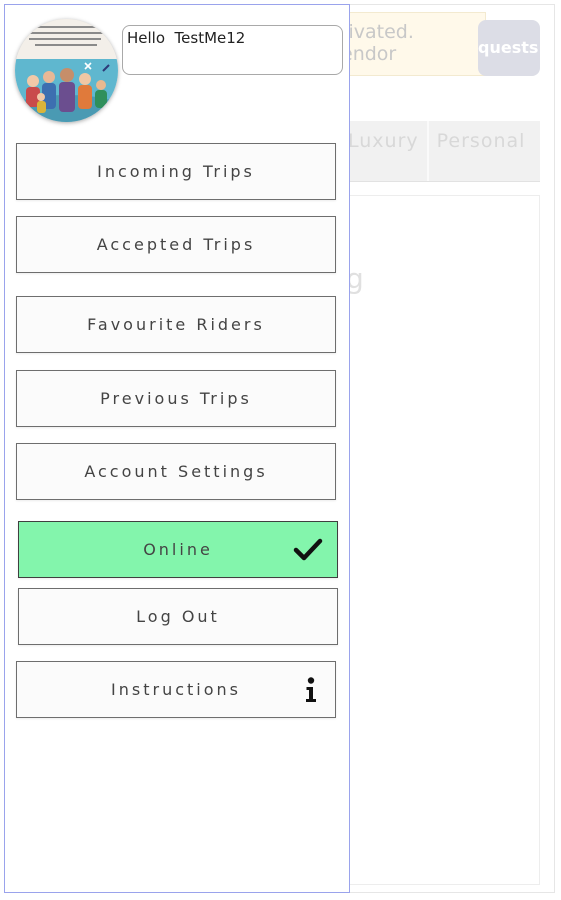  I want to click on info-icon, so click(311, 689).